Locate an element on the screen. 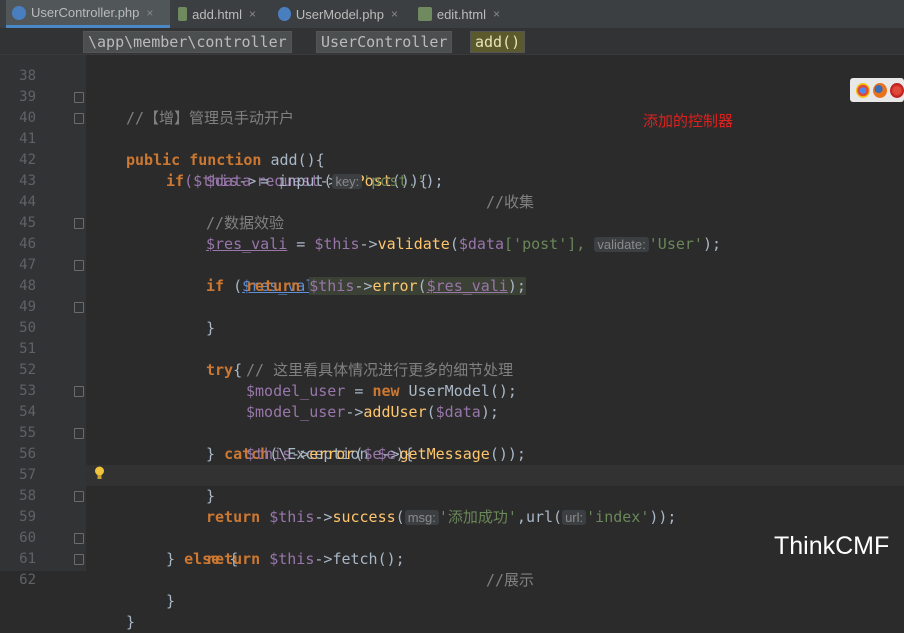 The height and width of the screenshot is (633, 904). code-line: 54 } catch(\Exception $e){ is located at coordinates (452, 422).